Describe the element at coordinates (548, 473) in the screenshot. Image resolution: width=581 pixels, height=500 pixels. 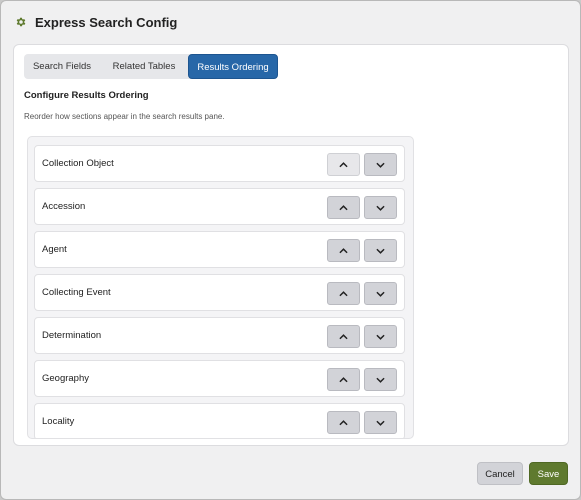
I see `save-button: Save` at that location.